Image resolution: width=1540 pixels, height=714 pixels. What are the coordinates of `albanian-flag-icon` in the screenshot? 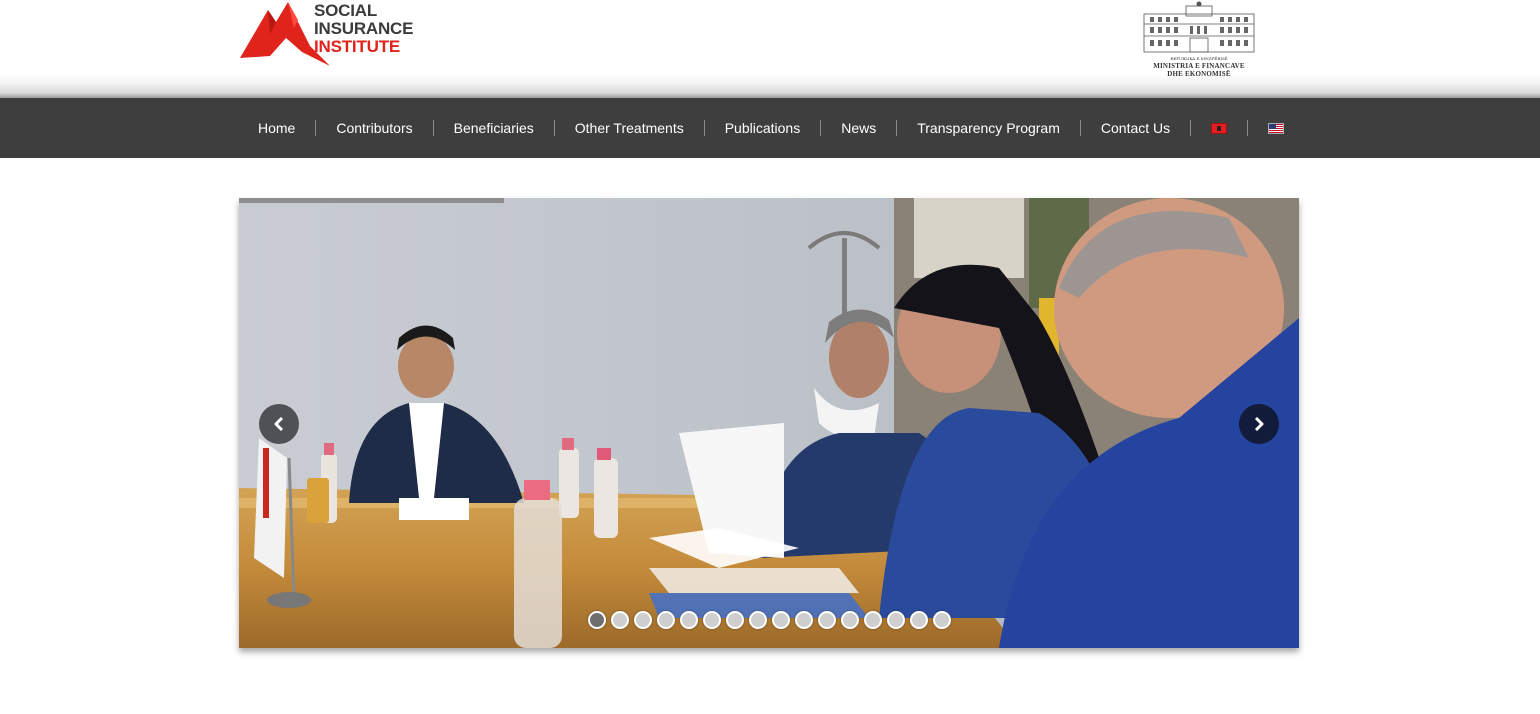 It's located at (1219, 128).